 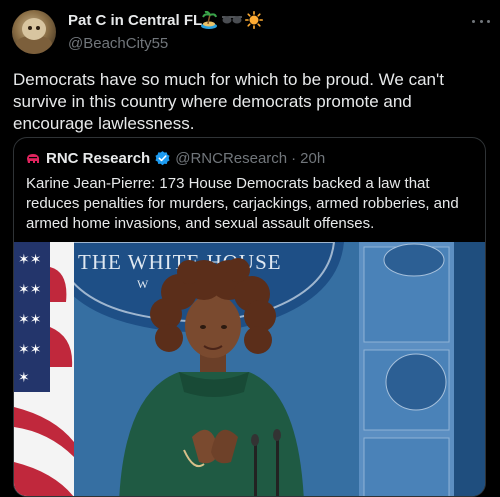 What do you see at coordinates (30, 28) in the screenshot?
I see `dog-eye-left` at bounding box center [30, 28].